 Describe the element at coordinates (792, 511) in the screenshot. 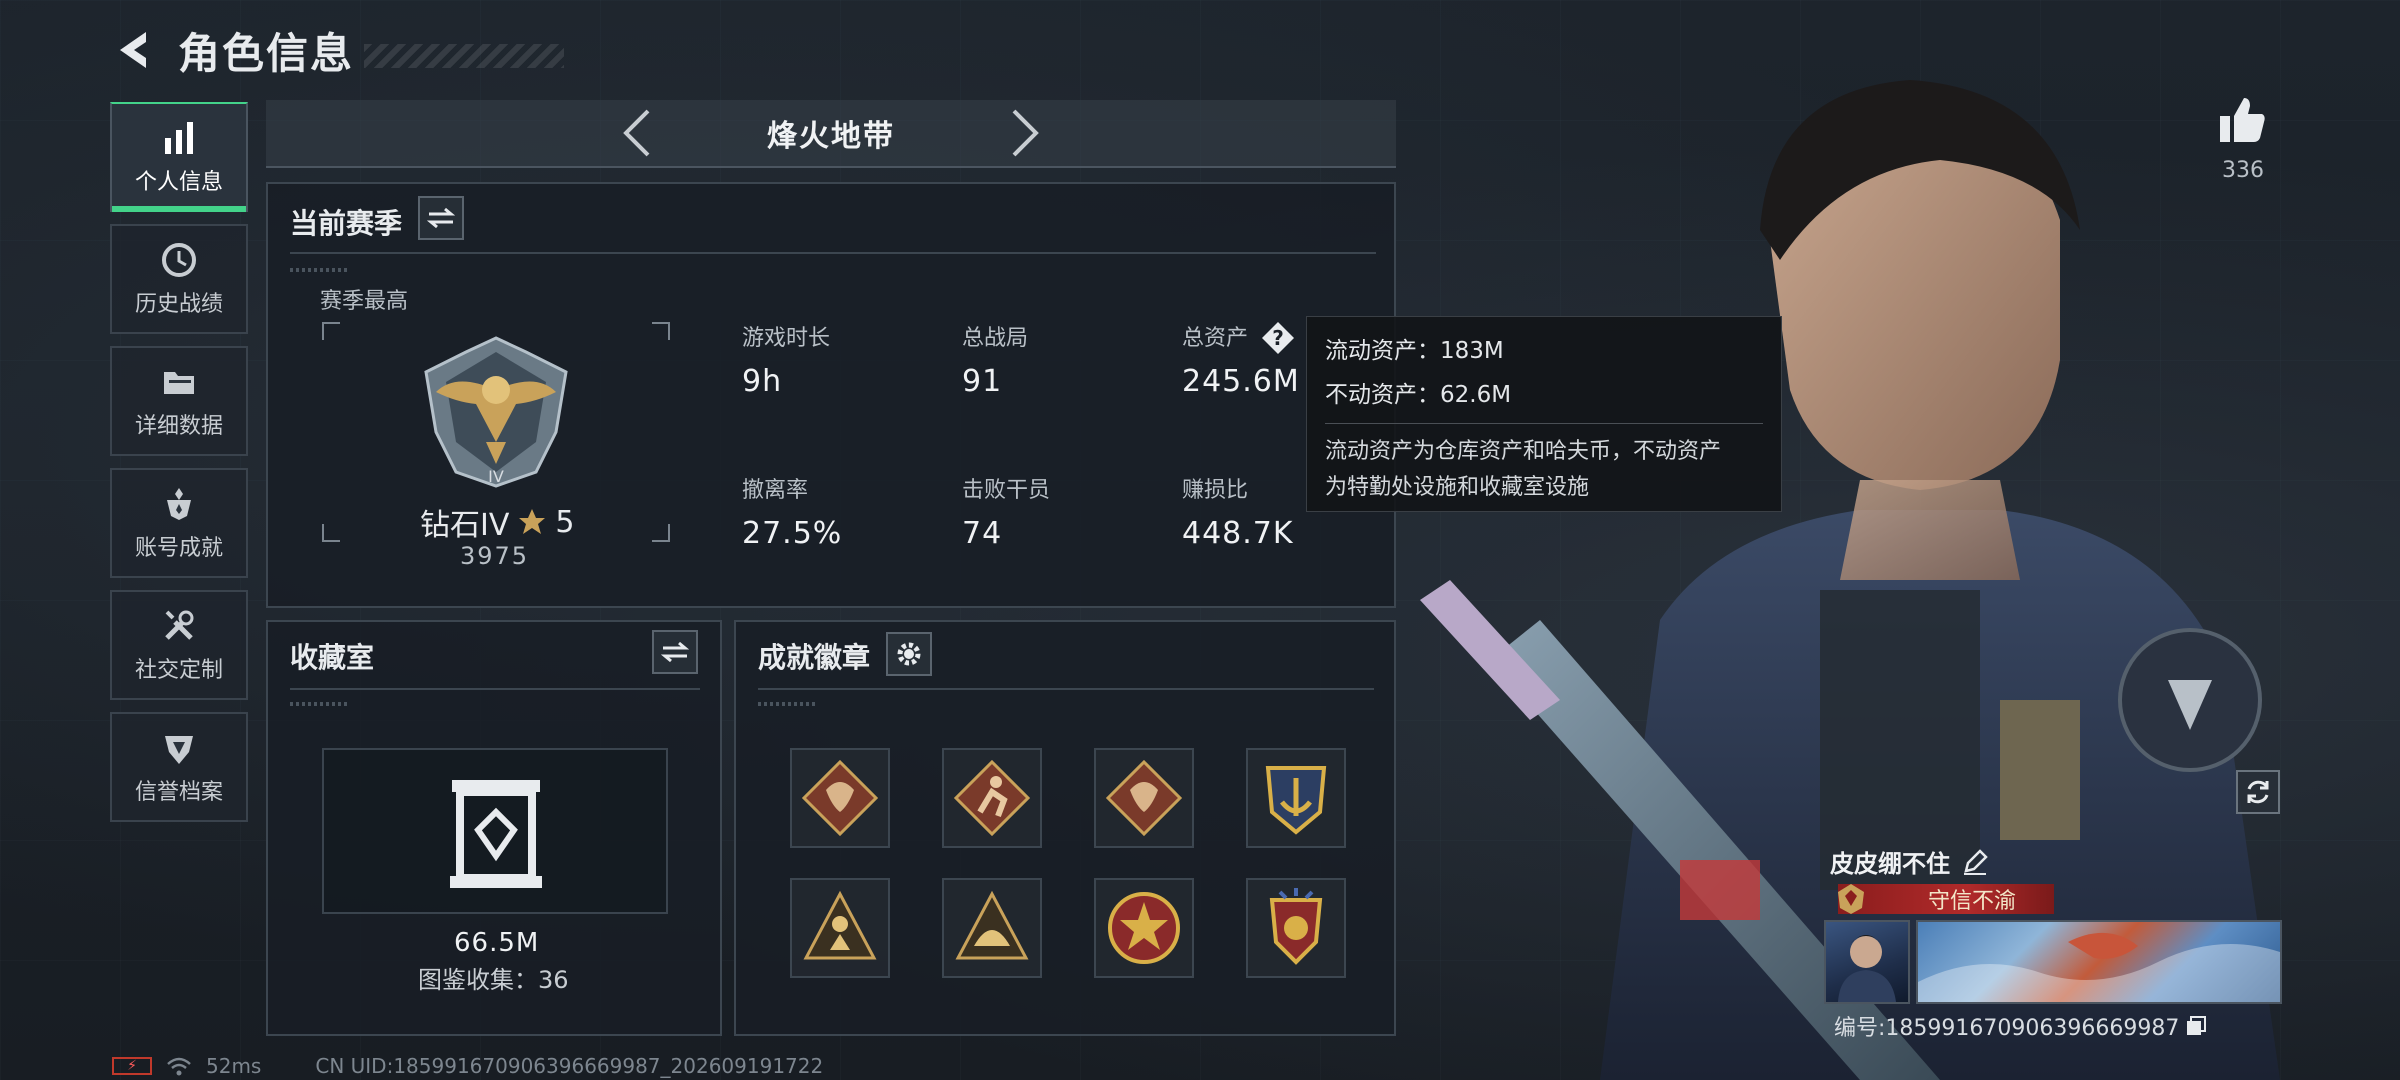

I see `stat-extraction-rate: 撤离率 27.5%` at that location.